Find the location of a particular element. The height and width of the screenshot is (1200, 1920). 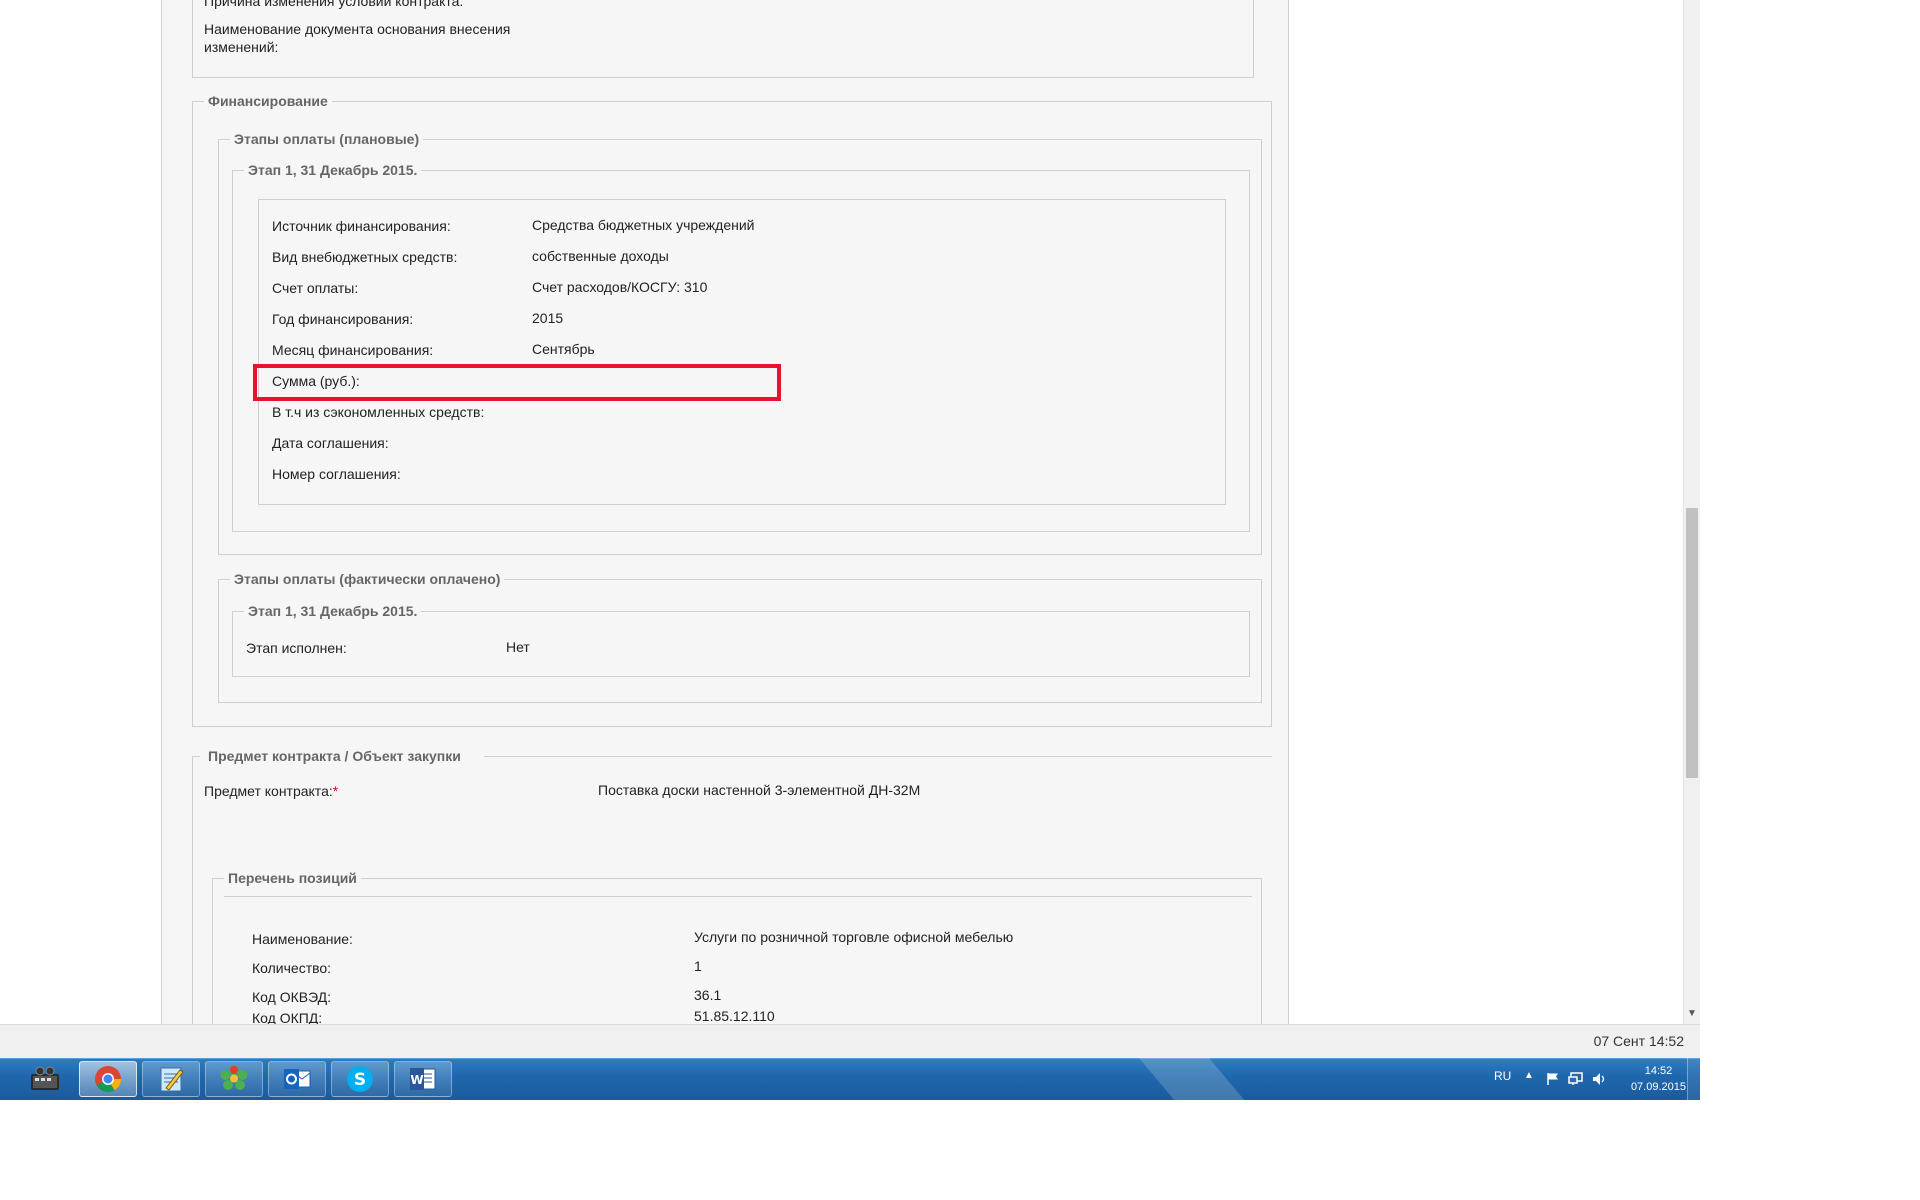

clock-time: 14:52 is located at coordinates (1658, 1071).